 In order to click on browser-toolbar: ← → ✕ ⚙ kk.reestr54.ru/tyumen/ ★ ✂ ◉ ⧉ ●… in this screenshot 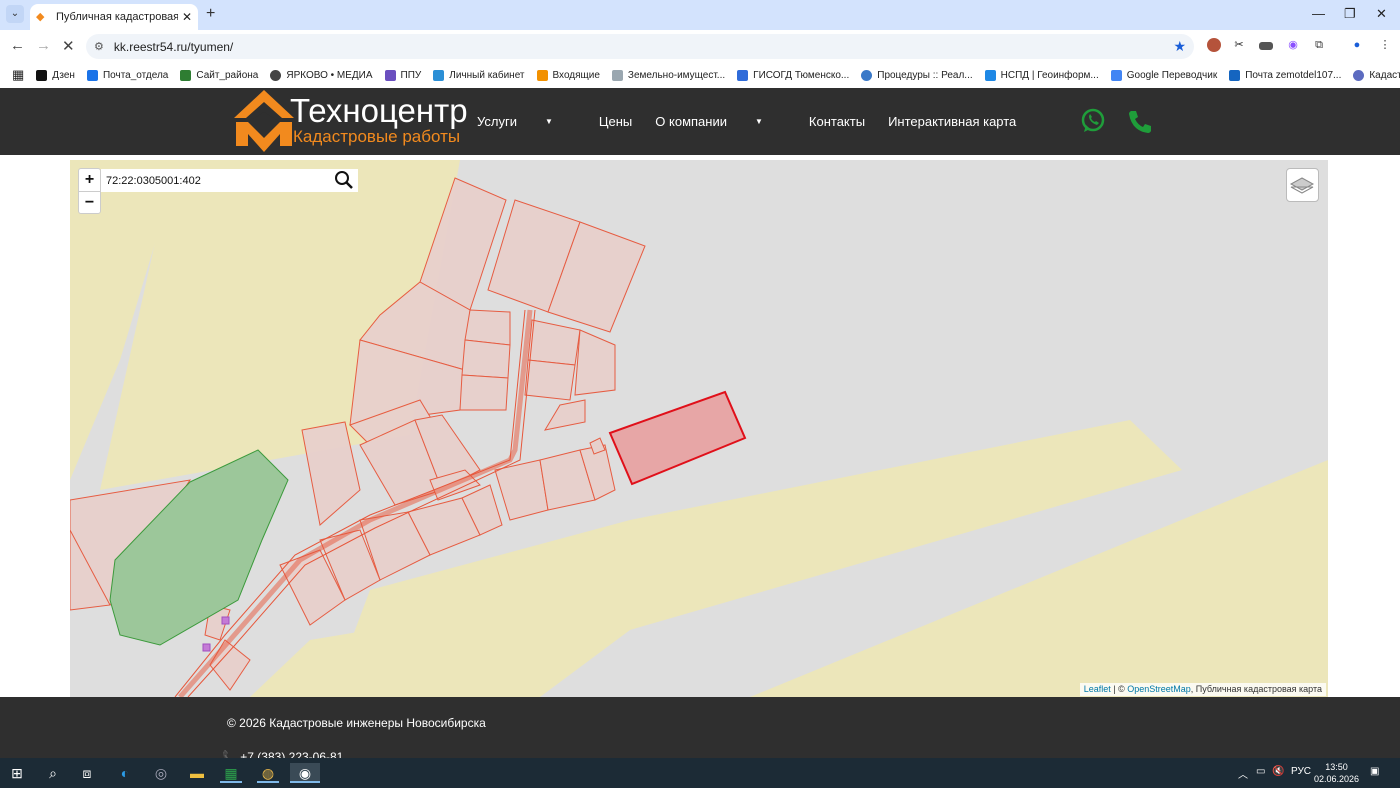, I will do `click(700, 46)`.